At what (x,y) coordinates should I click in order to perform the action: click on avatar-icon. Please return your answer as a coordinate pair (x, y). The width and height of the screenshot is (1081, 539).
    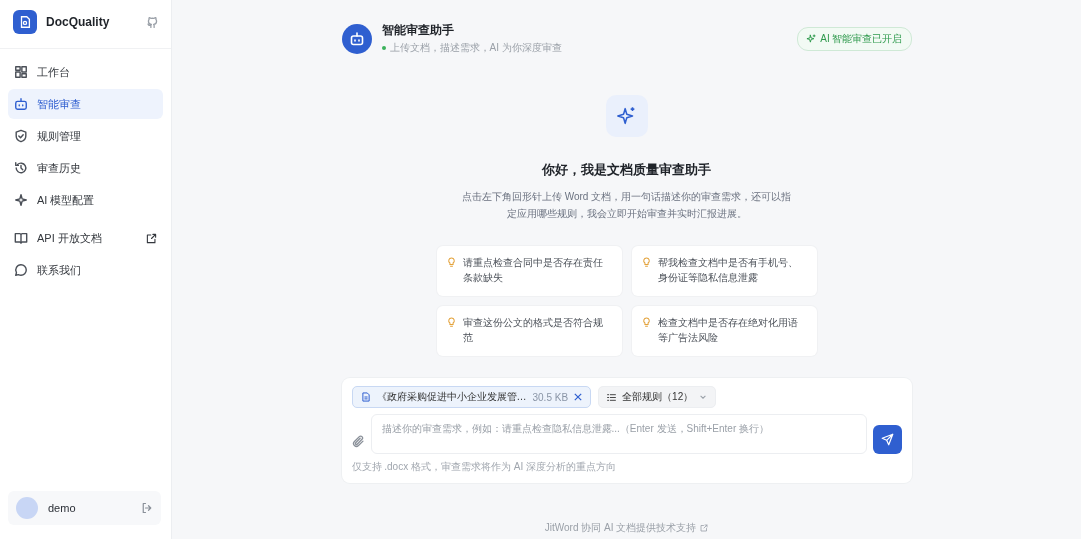
    Looking at the image, I should click on (27, 508).